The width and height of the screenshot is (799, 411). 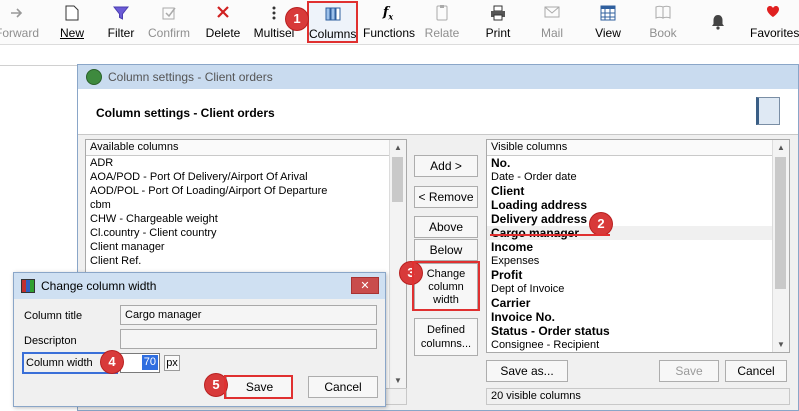 I want to click on functions-button: fx Functions, so click(x=389, y=22).